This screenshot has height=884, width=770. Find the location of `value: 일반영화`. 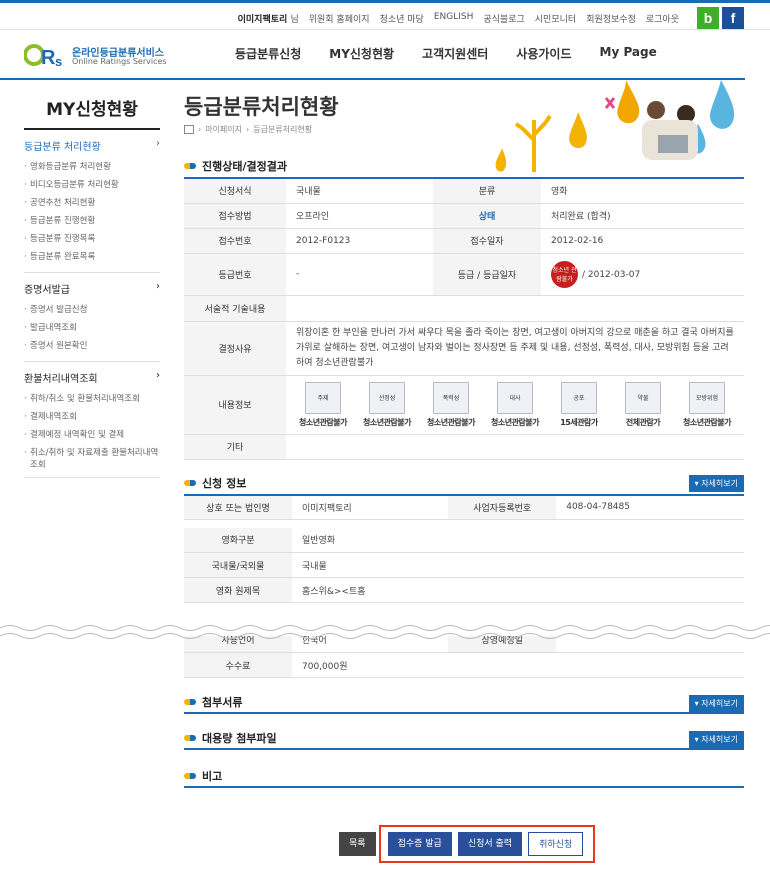

value: 일반영화 is located at coordinates (518, 540).